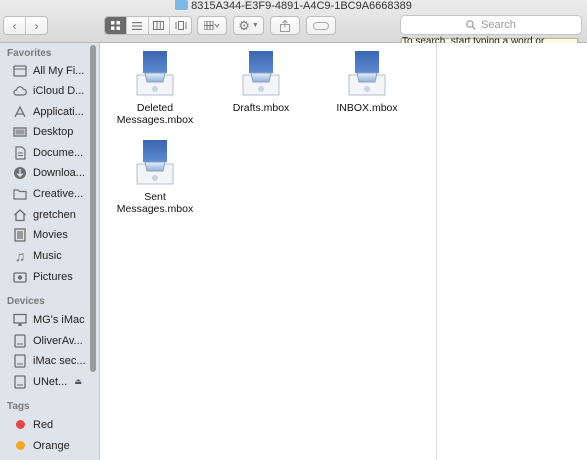  I want to click on search-icon, so click(471, 25).